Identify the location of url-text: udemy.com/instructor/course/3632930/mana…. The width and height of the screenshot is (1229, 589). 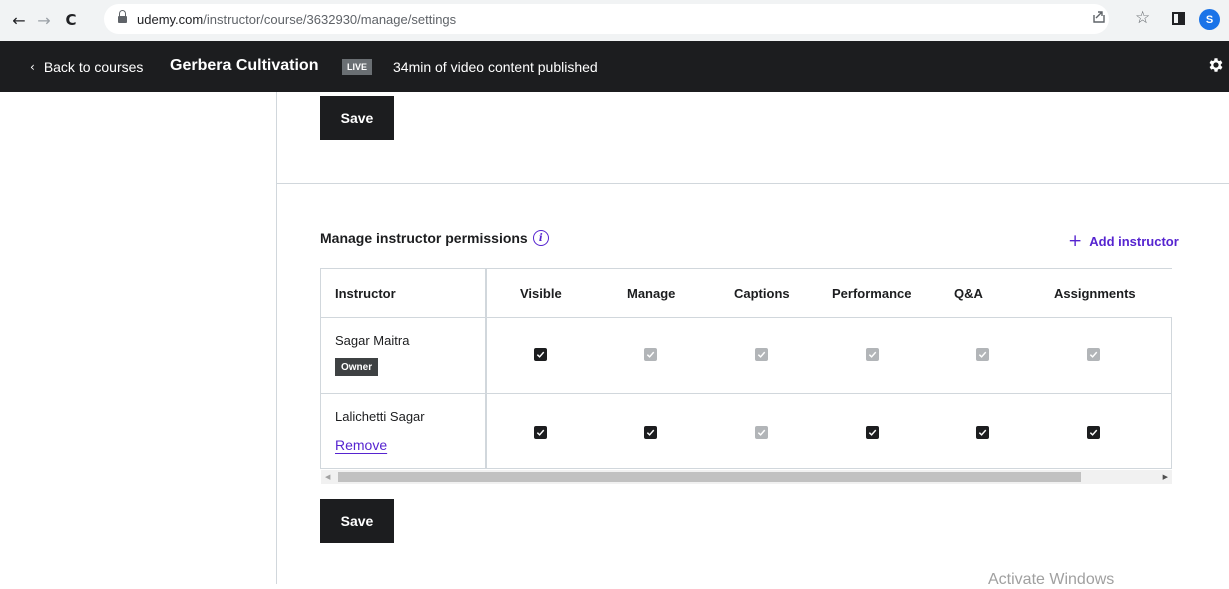
(297, 19).